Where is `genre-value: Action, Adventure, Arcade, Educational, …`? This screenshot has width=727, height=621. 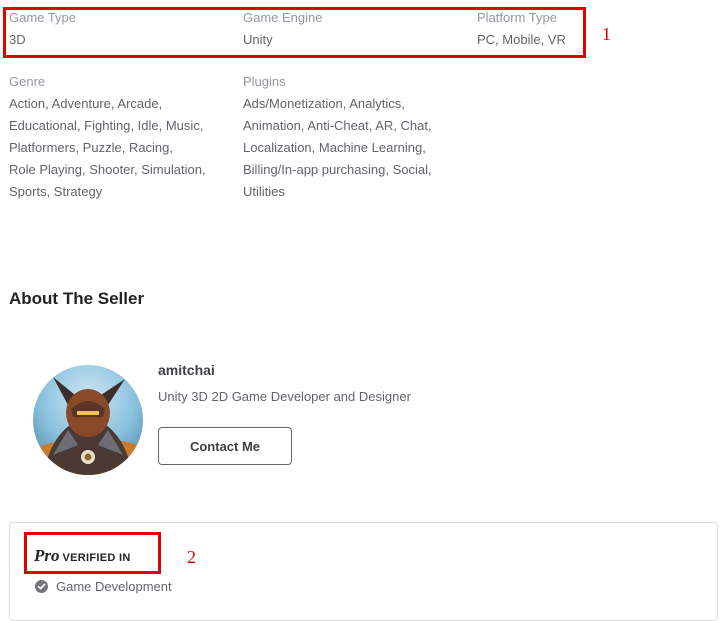
genre-value: Action, Adventure, Arcade, Educational, … is located at coordinates (107, 148).